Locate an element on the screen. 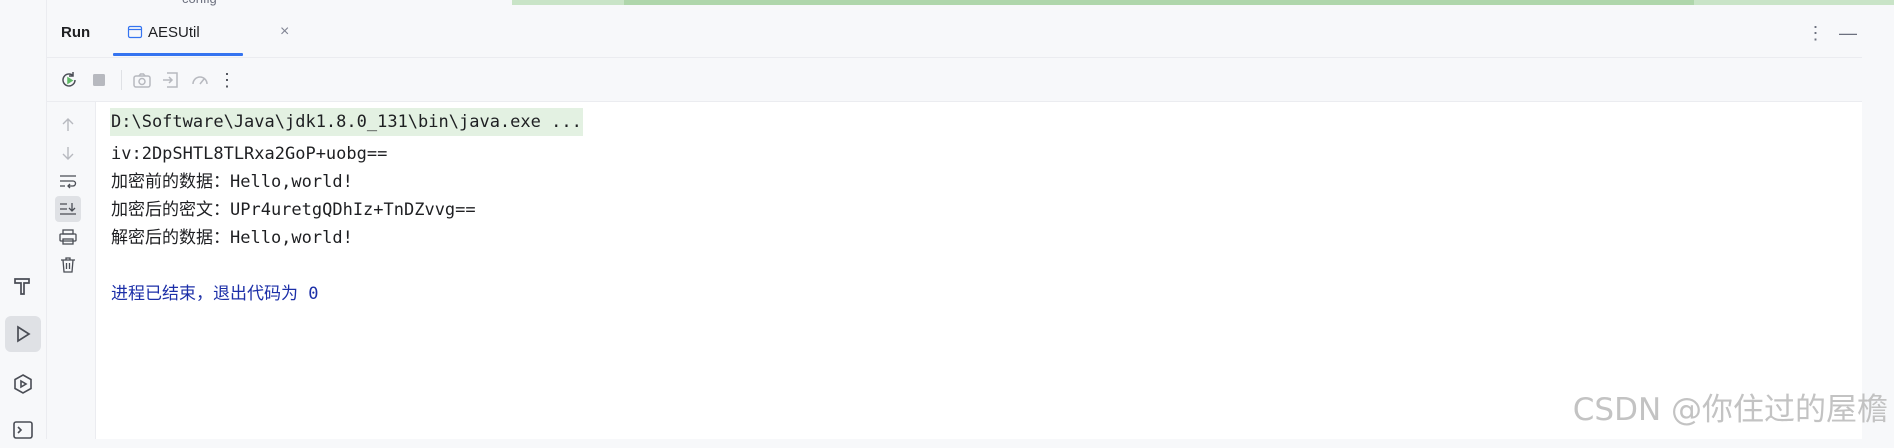 The height and width of the screenshot is (448, 1894). console-line: 解密后的数据：Hello,world! is located at coordinates (232, 238).